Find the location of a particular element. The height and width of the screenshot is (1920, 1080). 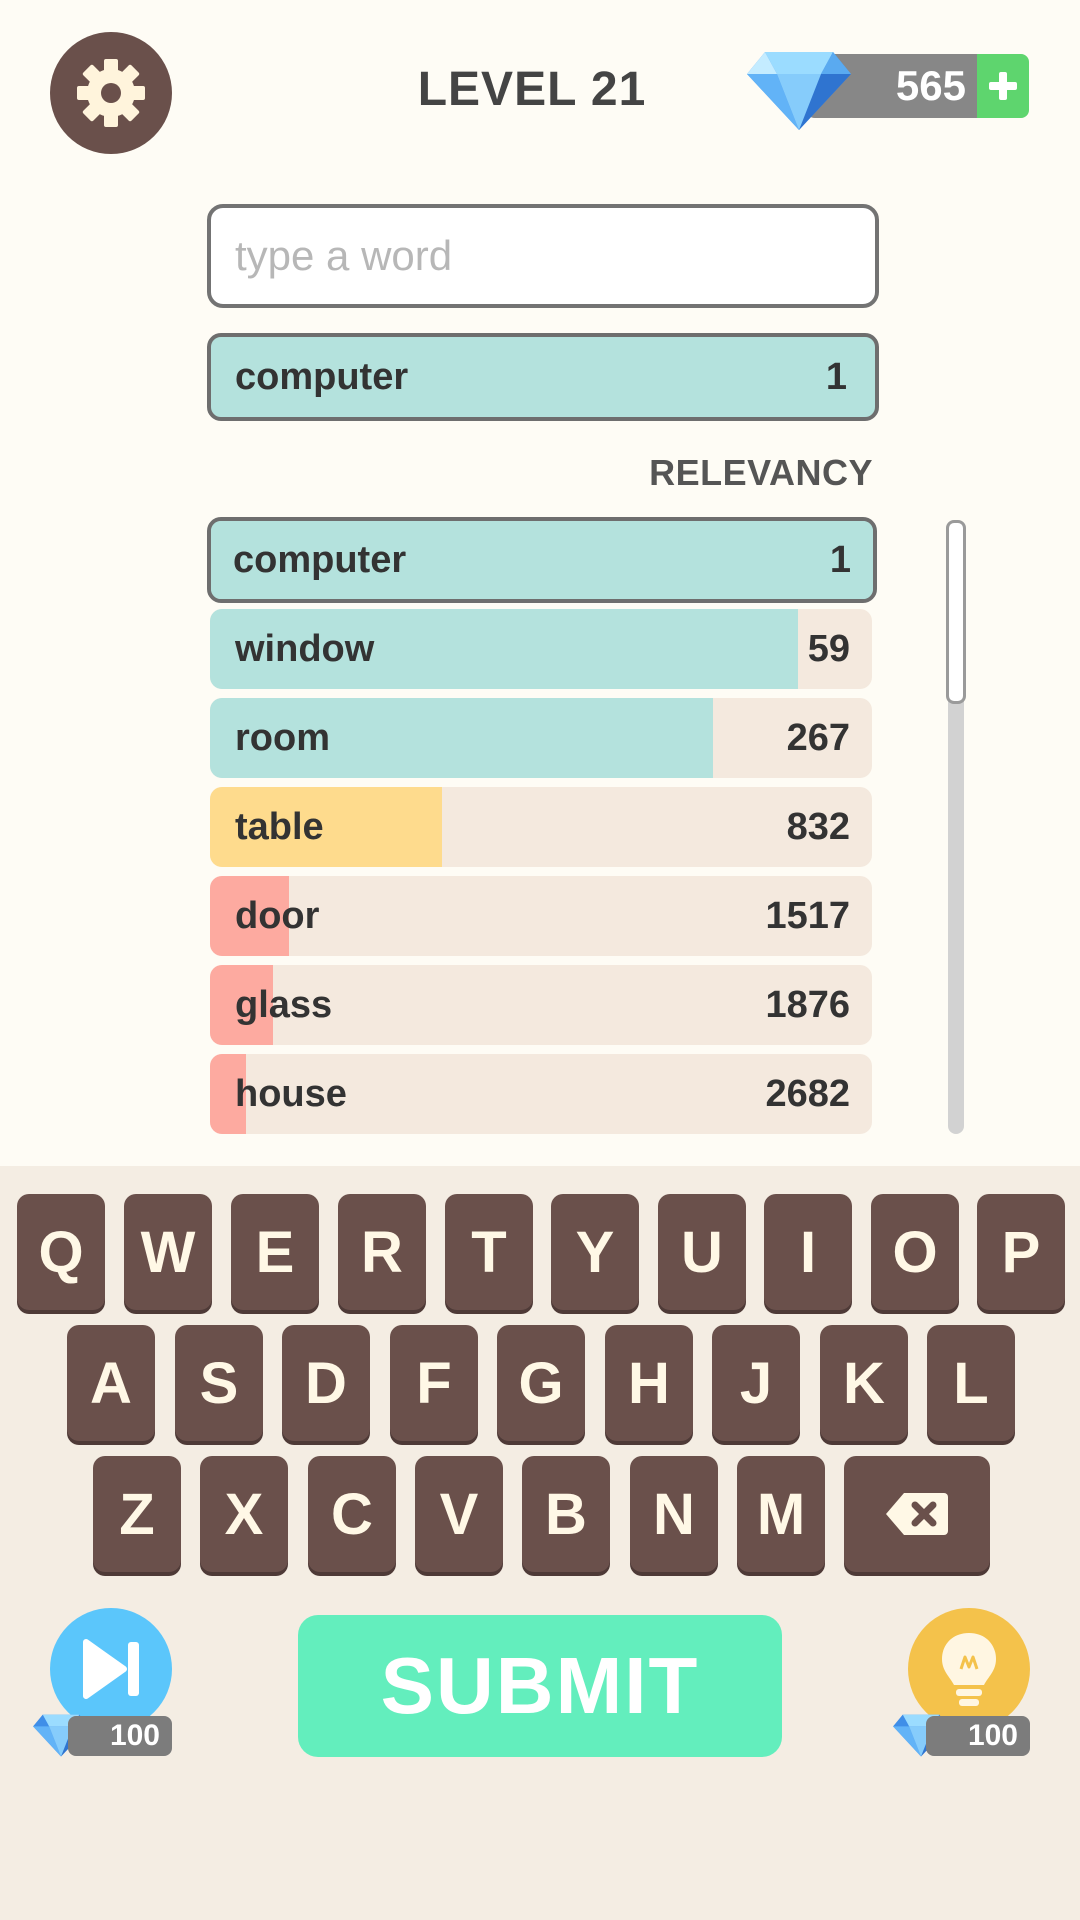

key-l: L is located at coordinates (971, 1383).